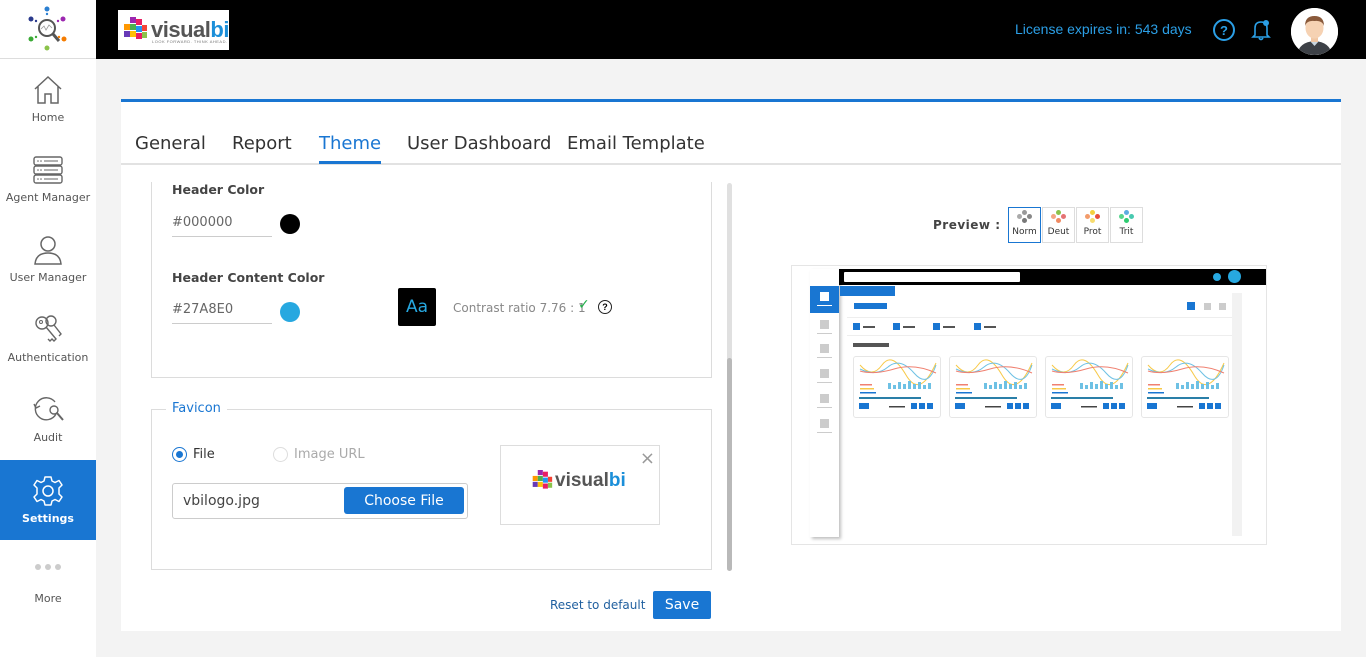 This screenshot has width=1366, height=657. I want to click on file-input: vbilogo.jpg Choose File, so click(320, 501).